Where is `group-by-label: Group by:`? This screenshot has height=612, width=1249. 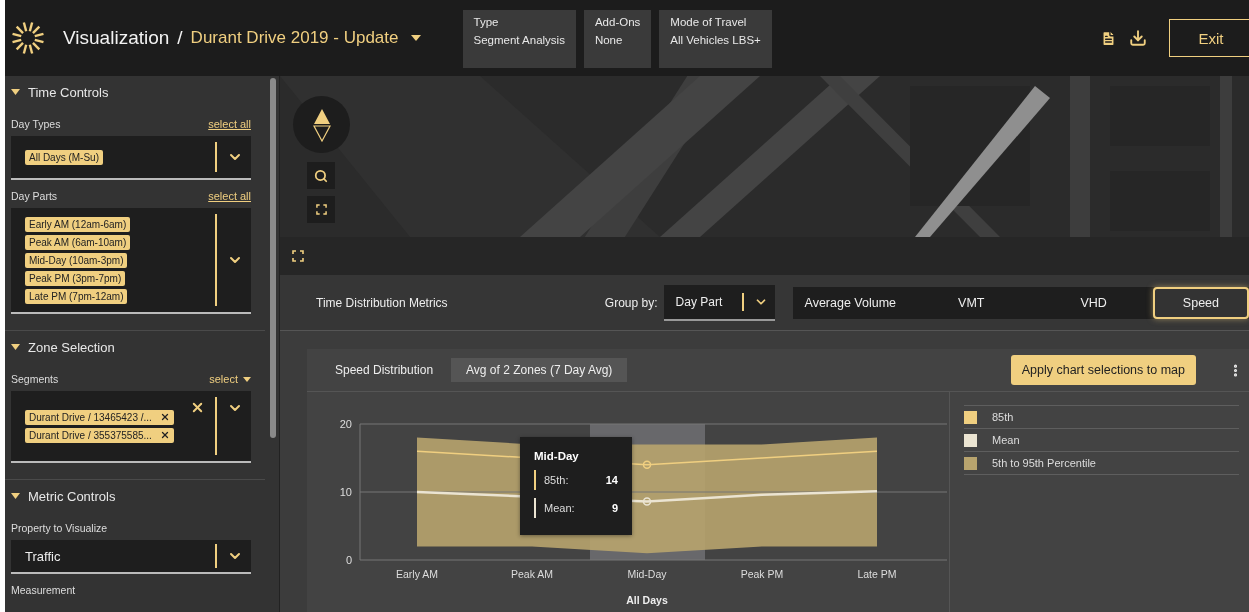
group-by-label: Group by: is located at coordinates (631, 302).